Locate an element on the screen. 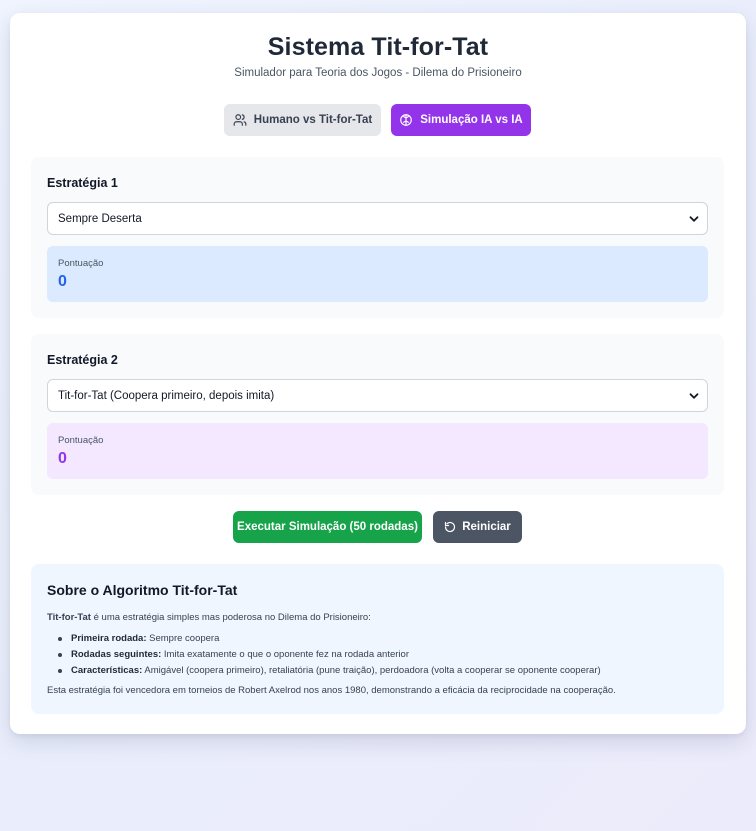 Image resolution: width=756 pixels, height=831 pixels. list-item-term: Primeira rodada: is located at coordinates (109, 638).